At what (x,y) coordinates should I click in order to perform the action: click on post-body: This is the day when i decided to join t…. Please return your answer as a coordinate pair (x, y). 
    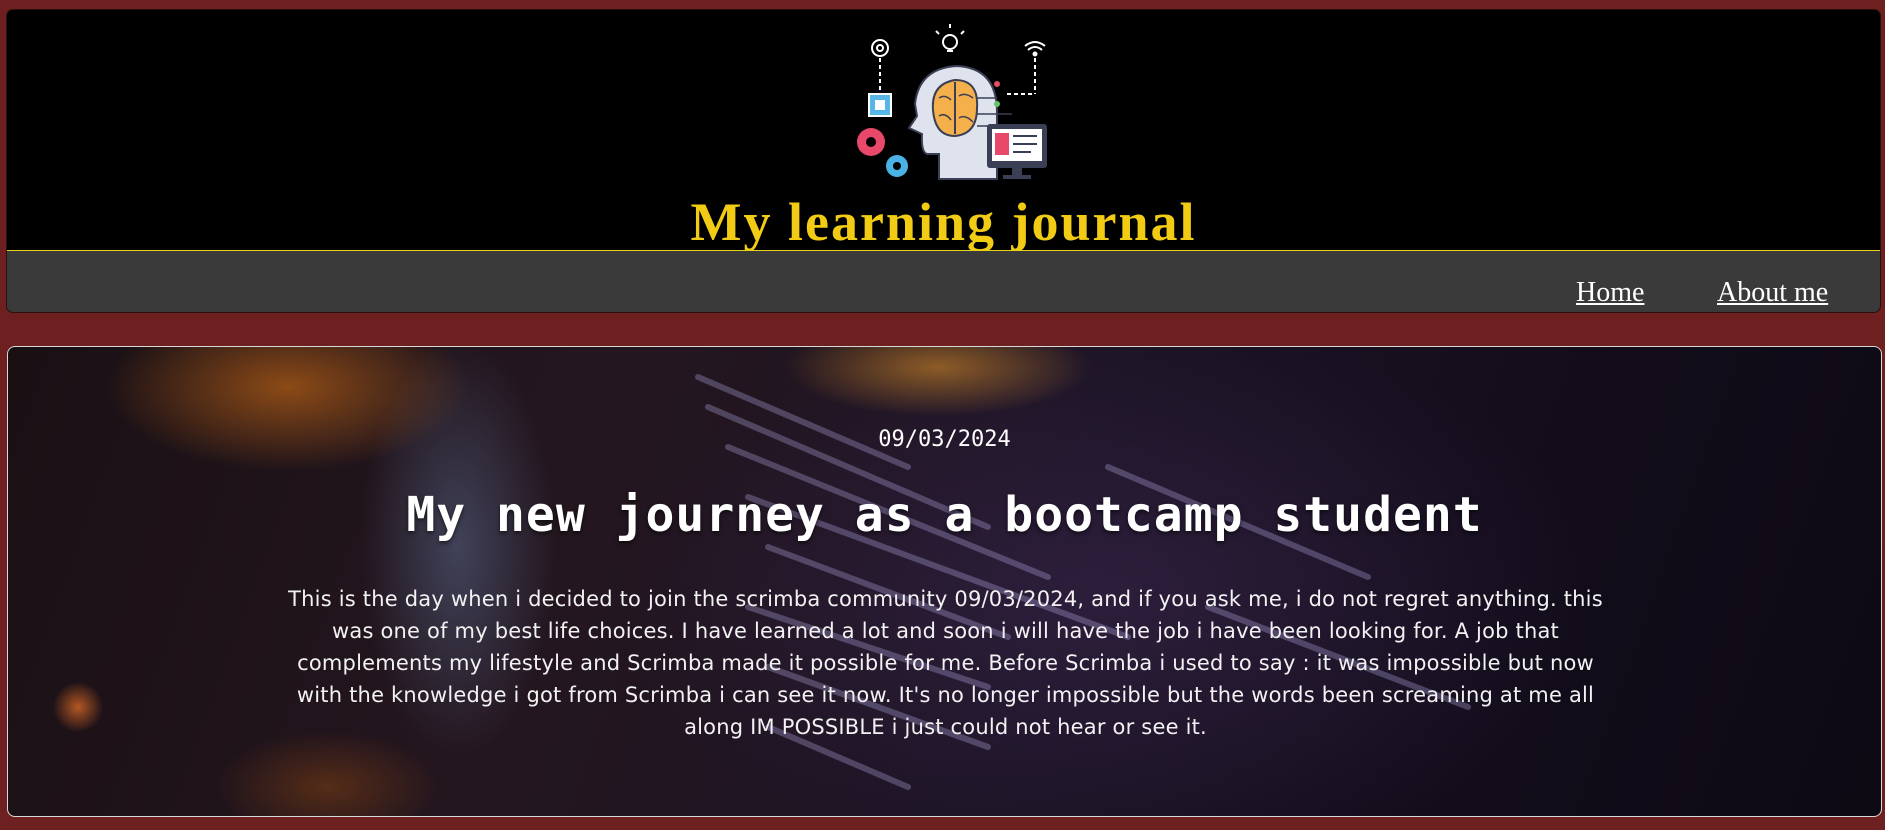
    Looking at the image, I should click on (945, 663).